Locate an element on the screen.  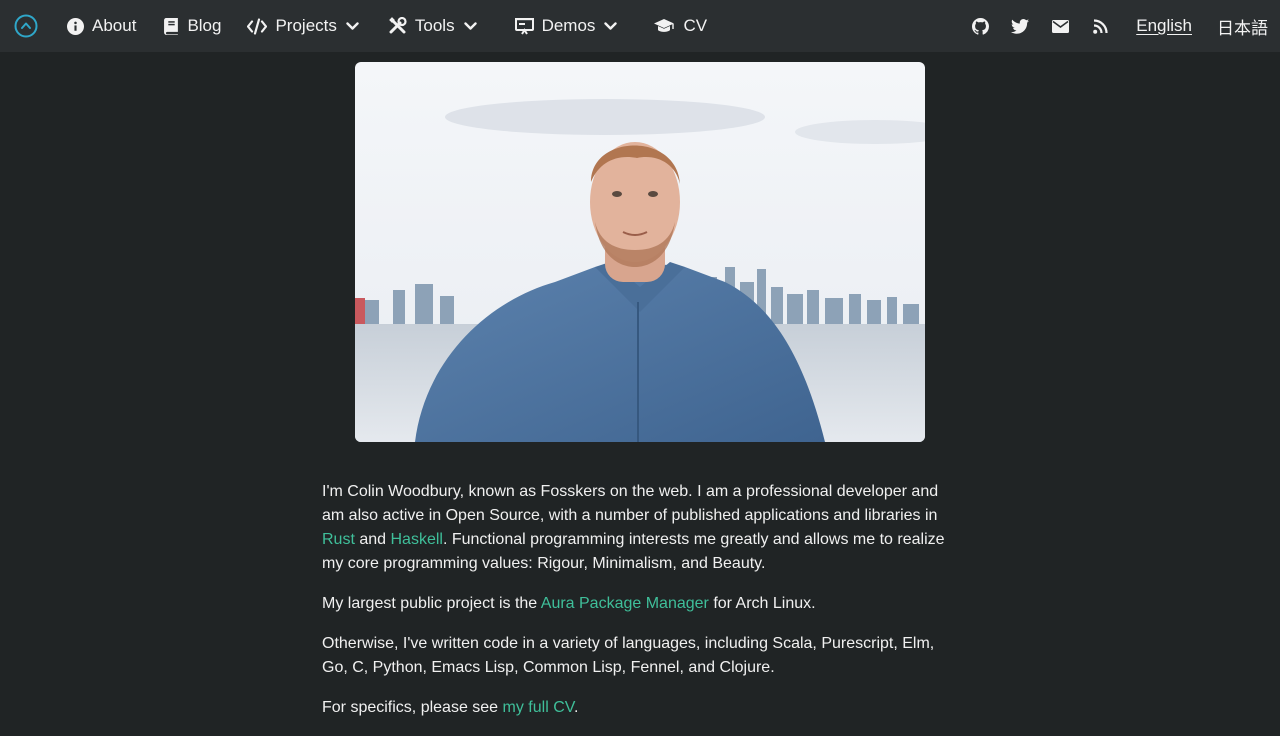
intro-text: for Arch Linux. is located at coordinates (762, 603).